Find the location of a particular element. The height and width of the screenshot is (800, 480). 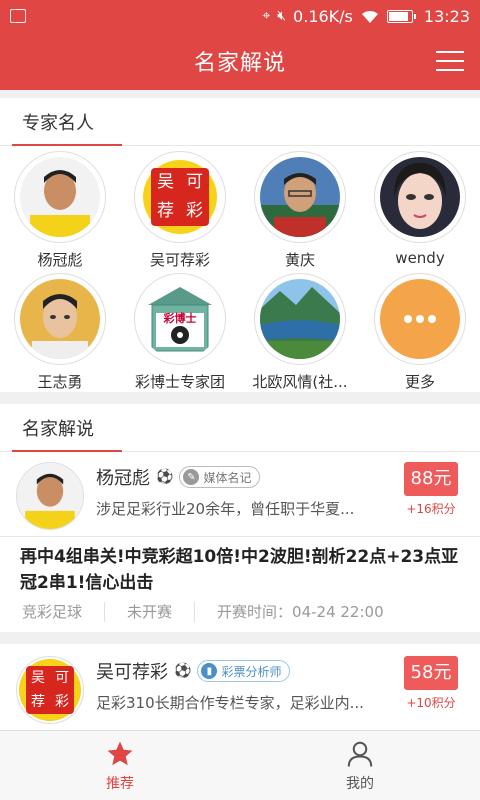

battery-icon is located at coordinates (401, 16).